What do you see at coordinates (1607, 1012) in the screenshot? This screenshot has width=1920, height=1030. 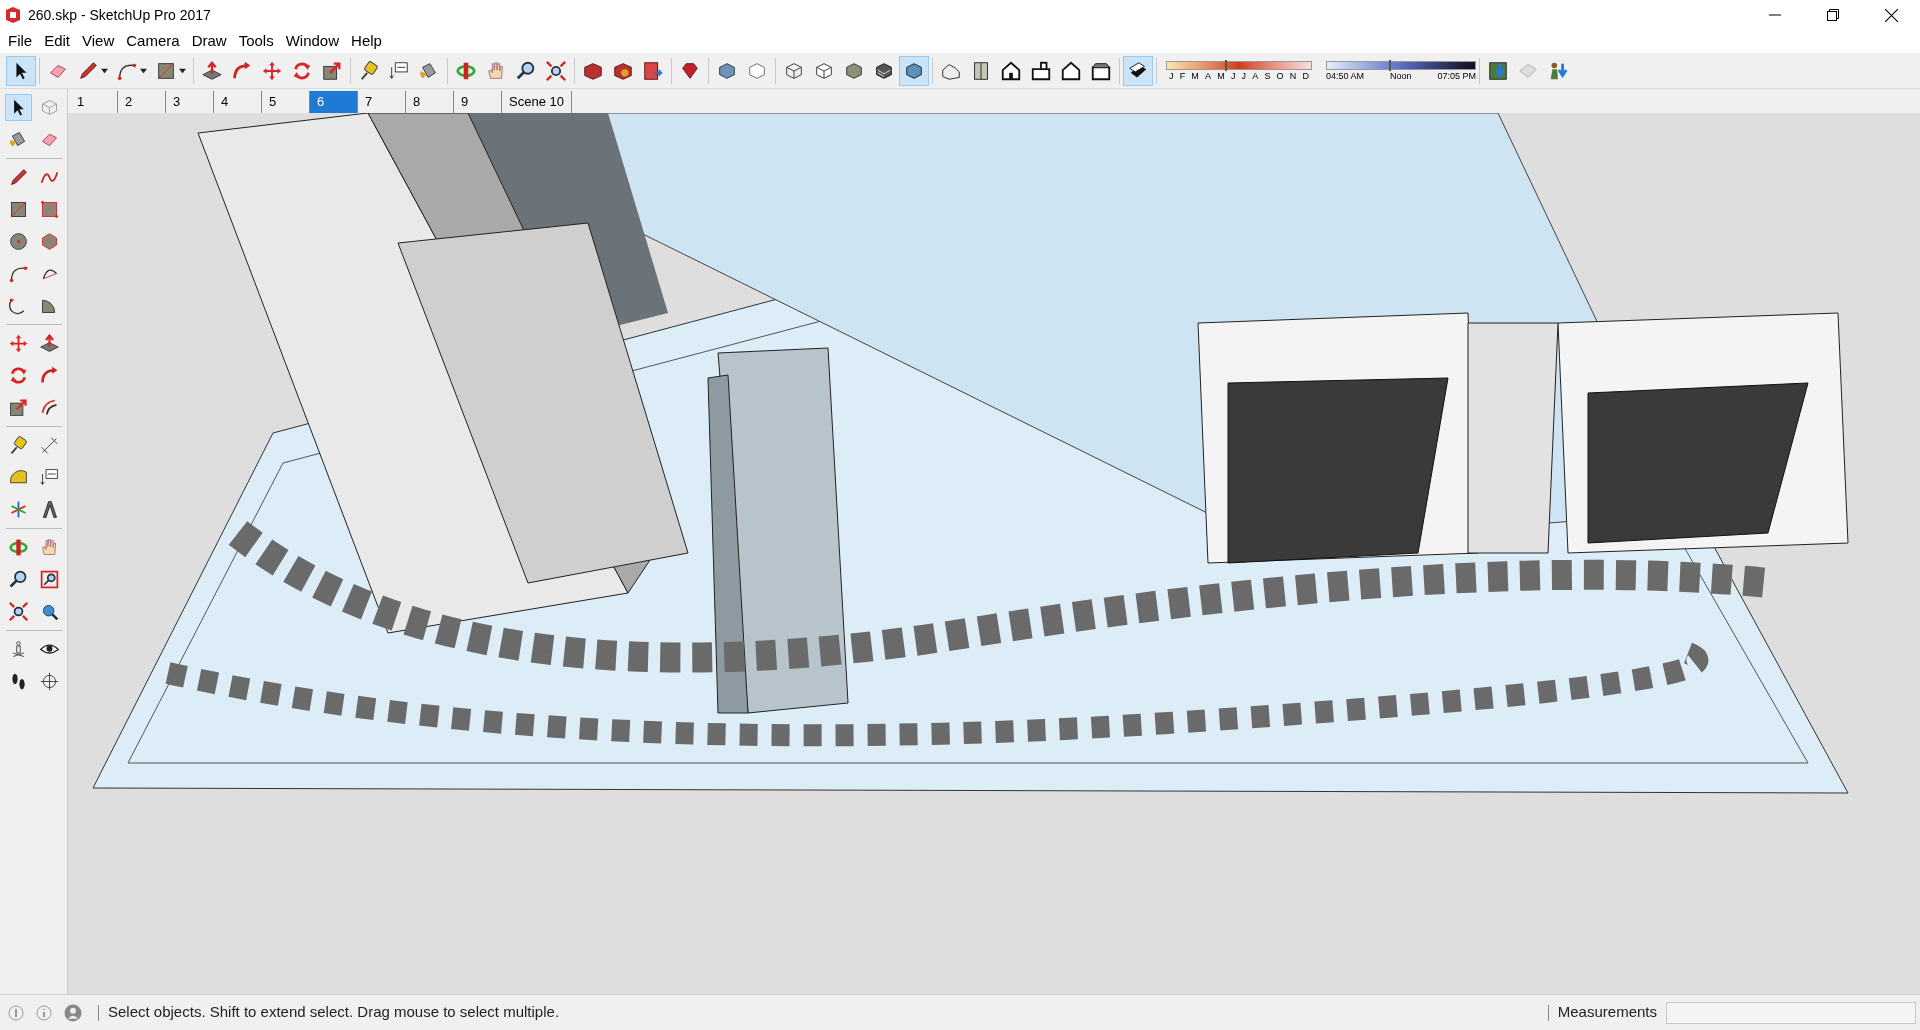 I see `measurements-label: Measurements` at bounding box center [1607, 1012].